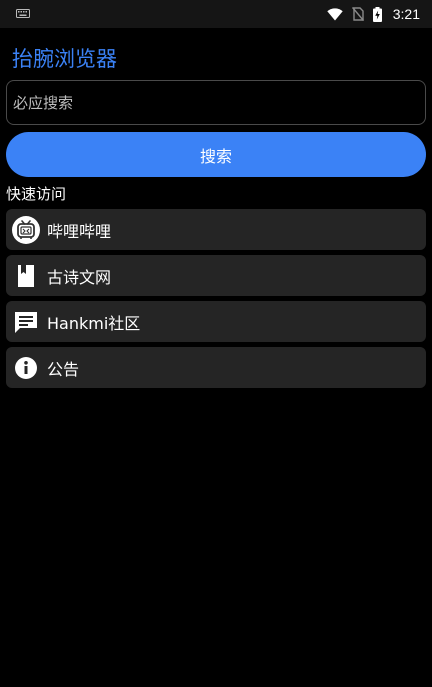  Describe the element at coordinates (216, 367) in the screenshot. I see `quick-access-item-announcement: 公告` at that location.